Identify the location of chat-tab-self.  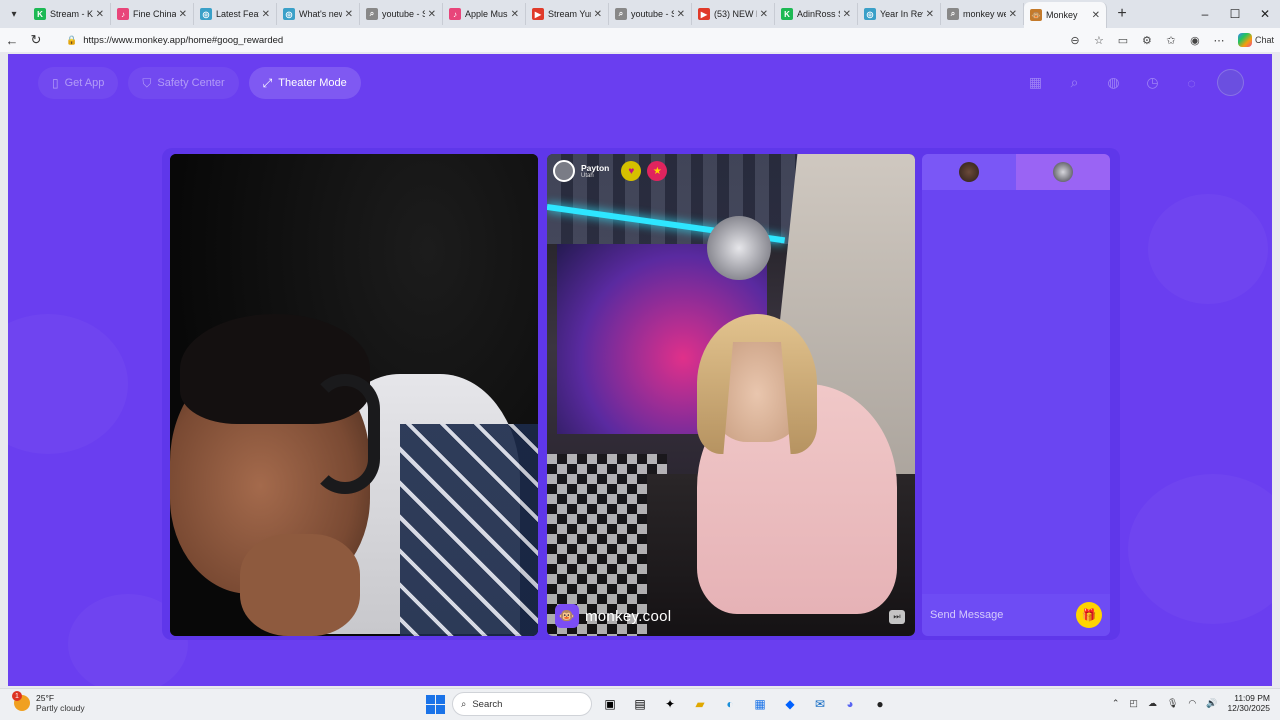
(969, 172).